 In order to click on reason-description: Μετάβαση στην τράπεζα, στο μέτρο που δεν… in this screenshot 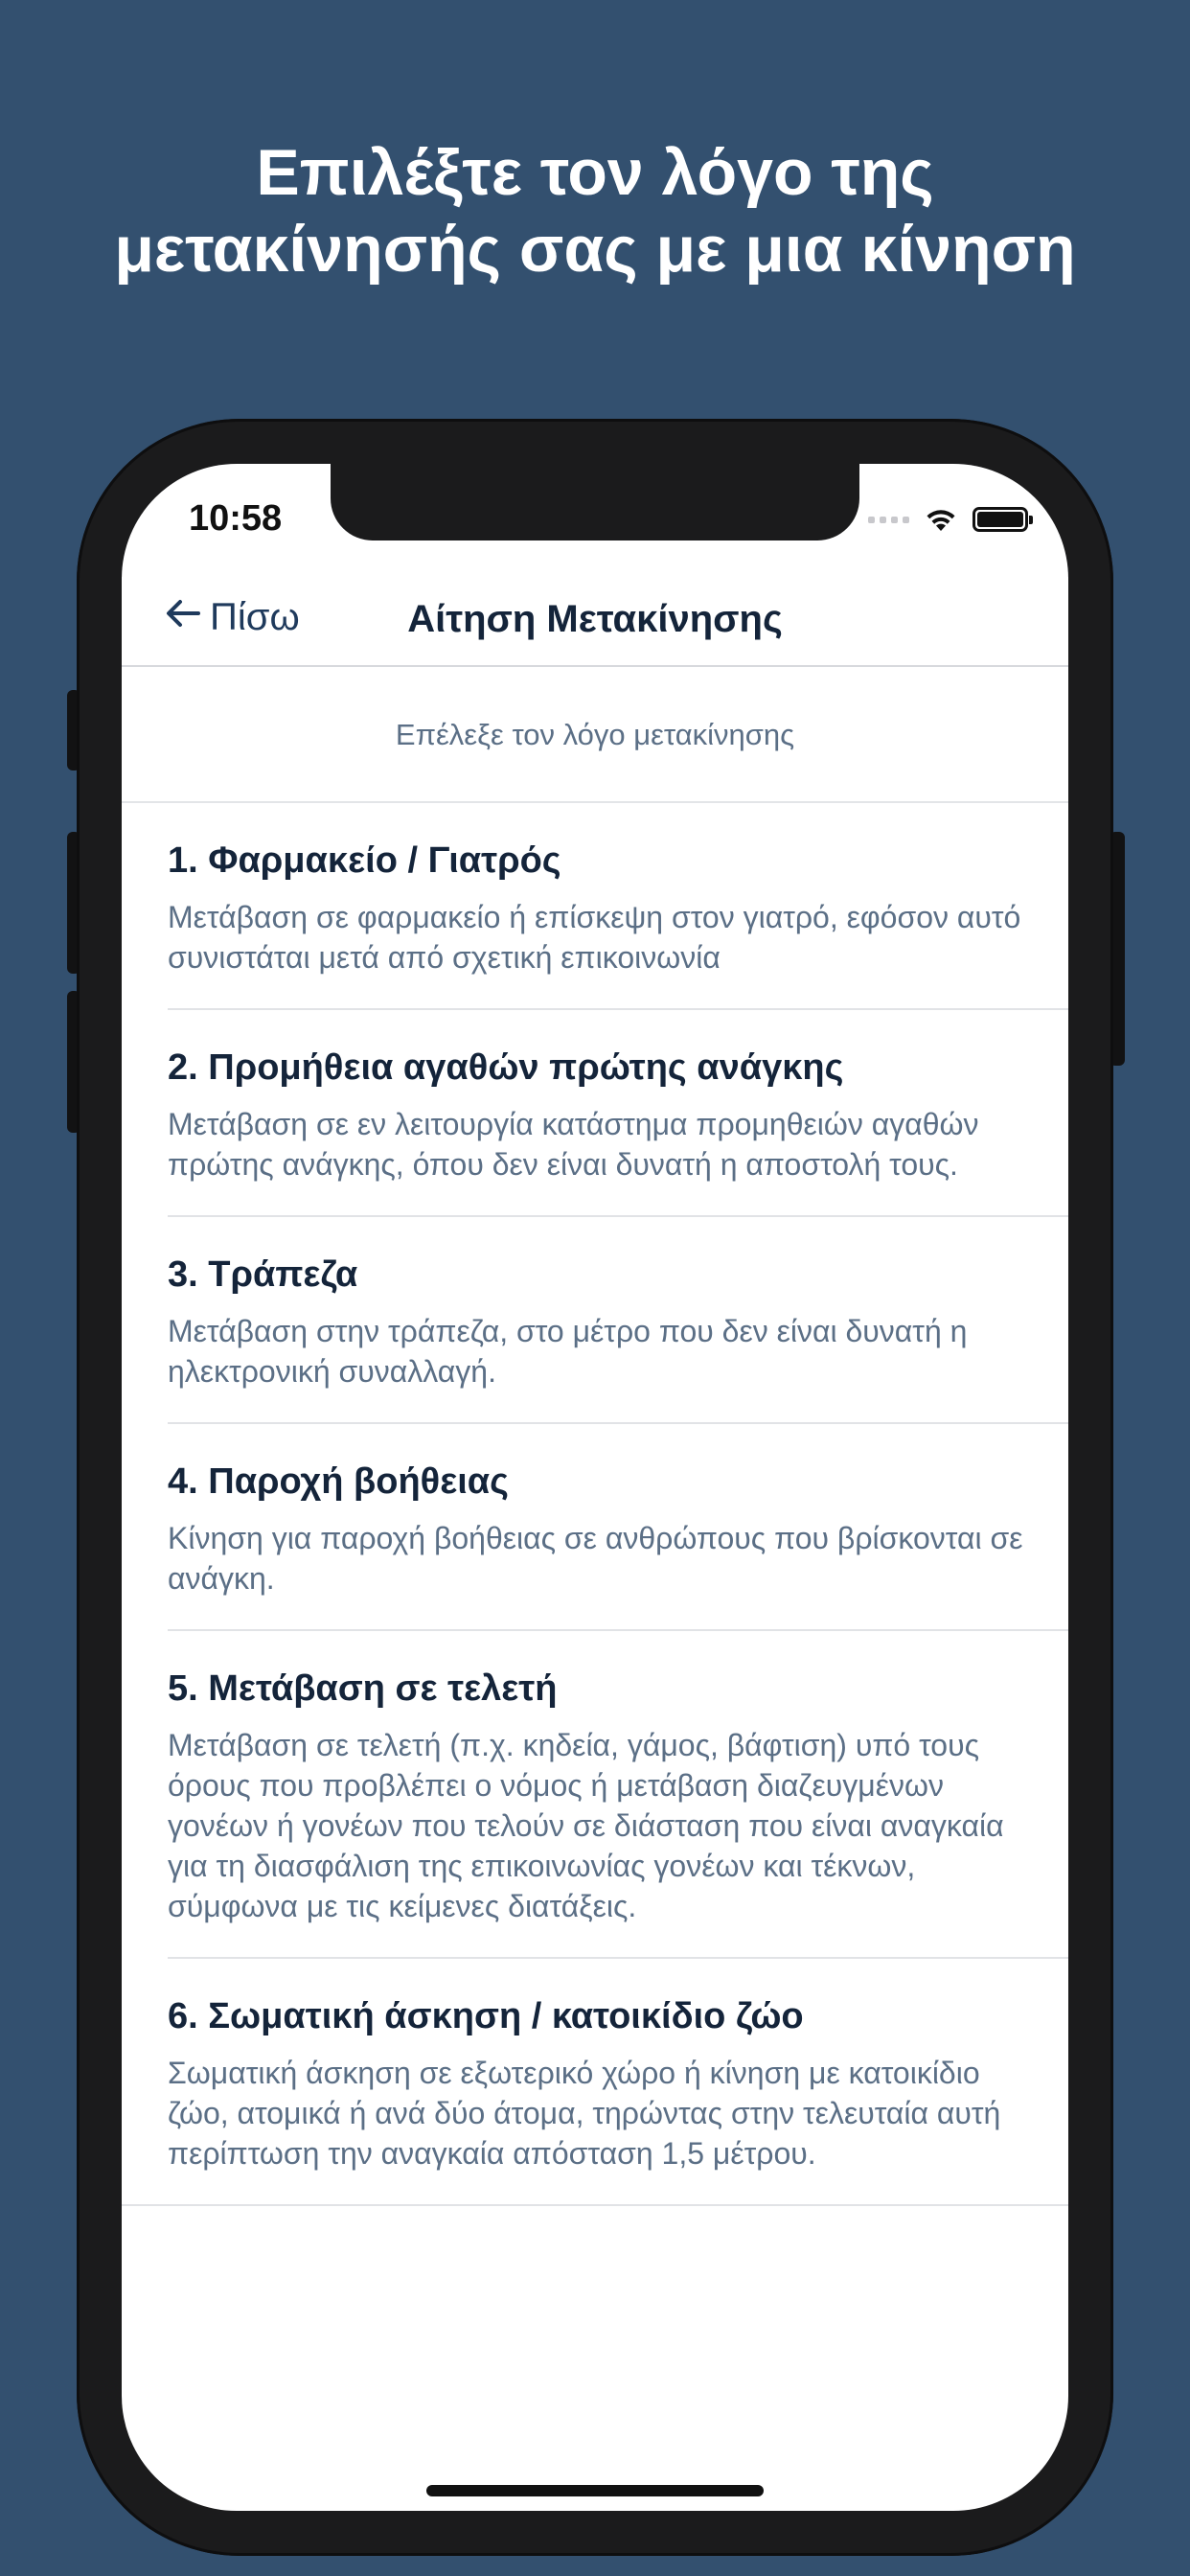, I will do `click(568, 1351)`.